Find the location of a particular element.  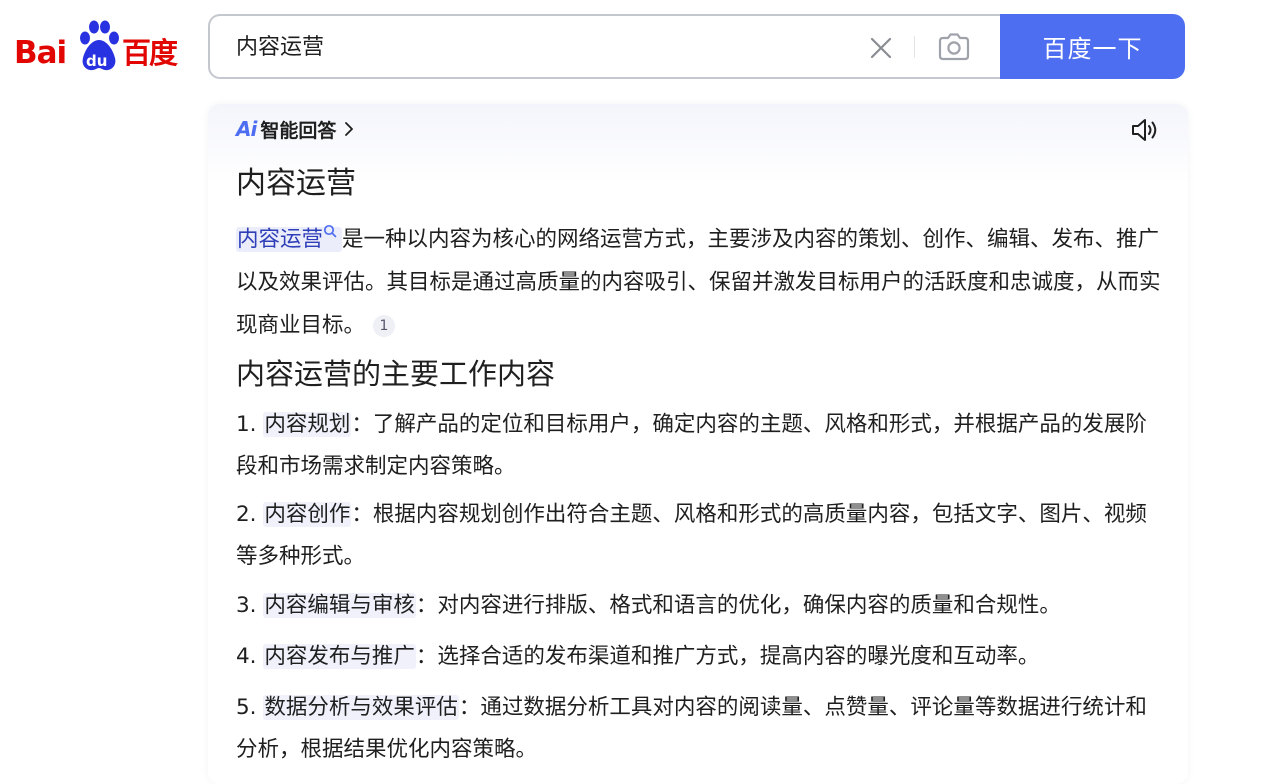

item-term-link: 内容规划 is located at coordinates (307, 424).